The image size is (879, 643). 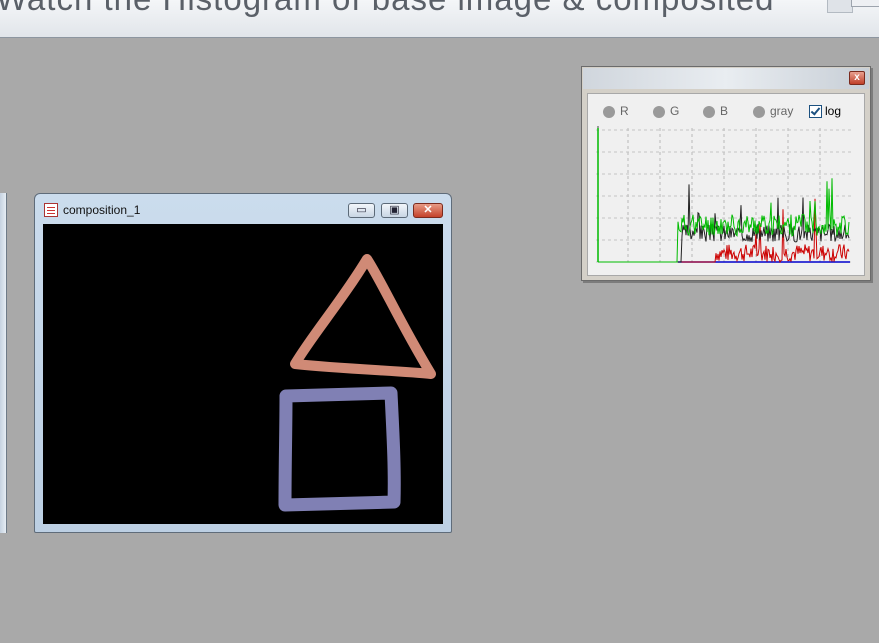 What do you see at coordinates (773, 111) in the screenshot?
I see `radio-gray: gray` at bounding box center [773, 111].